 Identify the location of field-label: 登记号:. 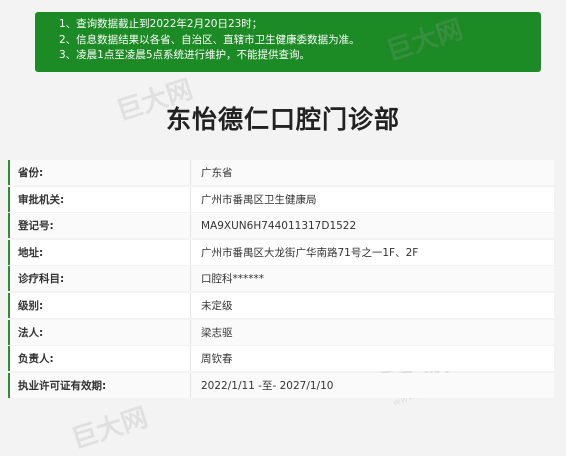
(36, 226).